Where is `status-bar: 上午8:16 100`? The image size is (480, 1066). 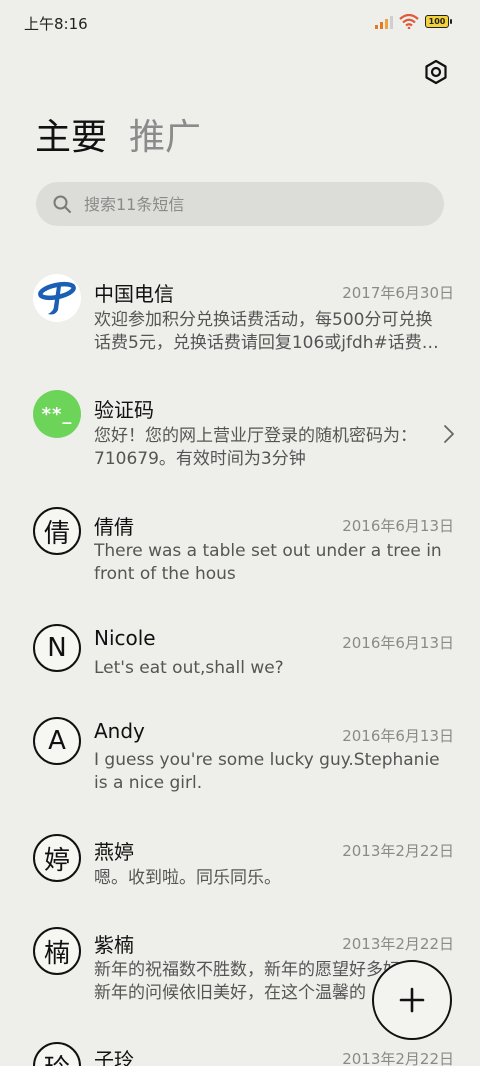
status-bar: 上午8:16 100 is located at coordinates (240, 23).